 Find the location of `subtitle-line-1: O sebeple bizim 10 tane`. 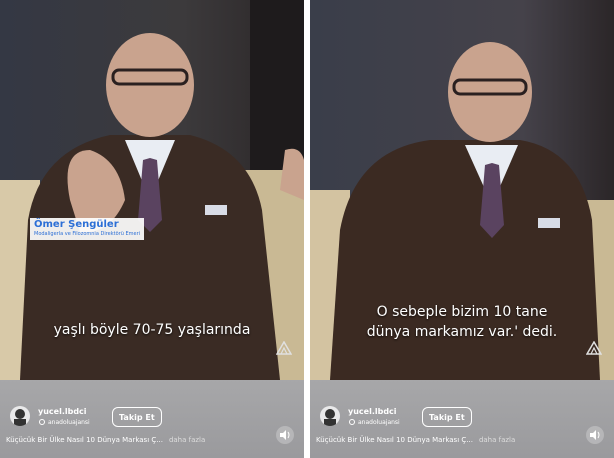

subtitle-line-1: O sebeple bizim 10 tane is located at coordinates (462, 312).